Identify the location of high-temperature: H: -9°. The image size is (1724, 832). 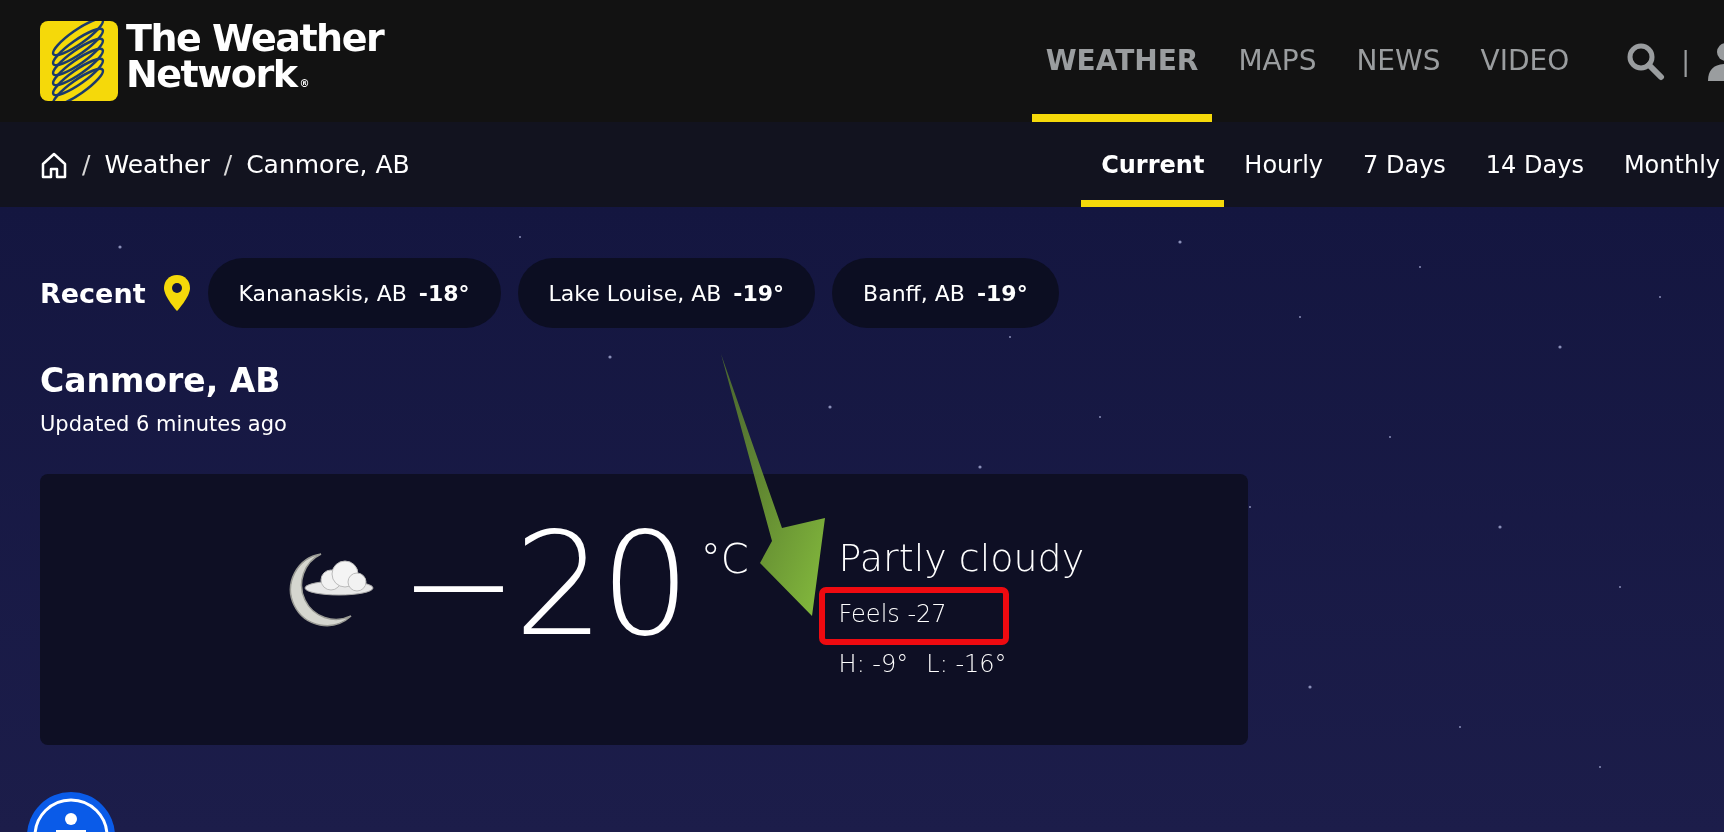
(873, 664).